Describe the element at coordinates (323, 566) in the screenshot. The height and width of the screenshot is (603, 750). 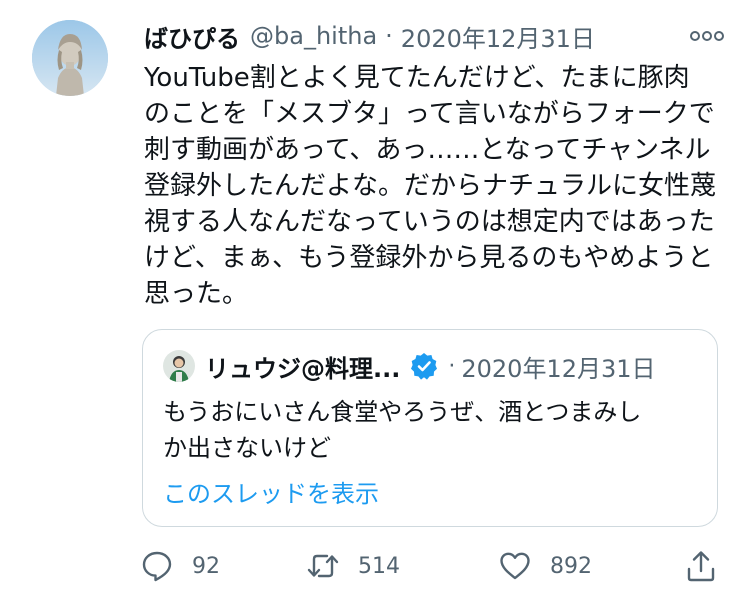
I see `retweet-icon` at that location.